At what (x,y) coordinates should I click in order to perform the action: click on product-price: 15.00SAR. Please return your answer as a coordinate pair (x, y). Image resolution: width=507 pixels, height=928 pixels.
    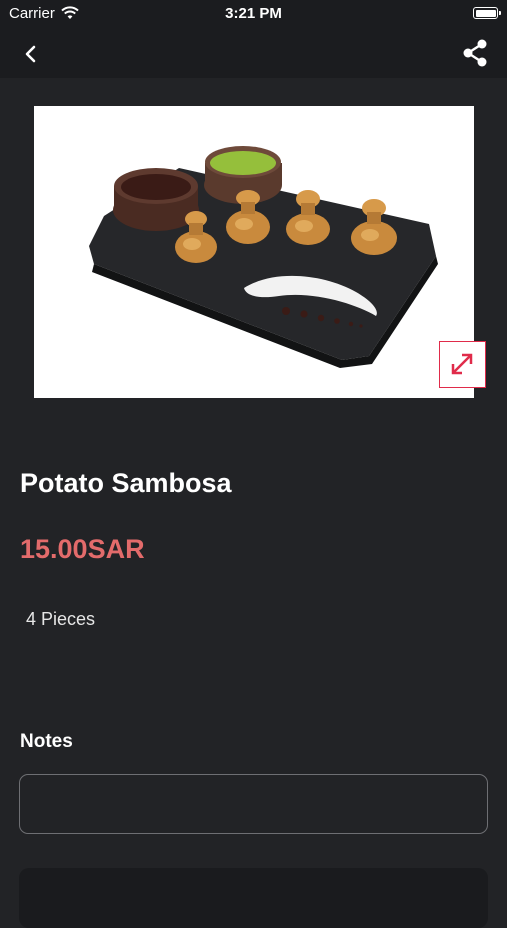
    Looking at the image, I should click on (82, 549).